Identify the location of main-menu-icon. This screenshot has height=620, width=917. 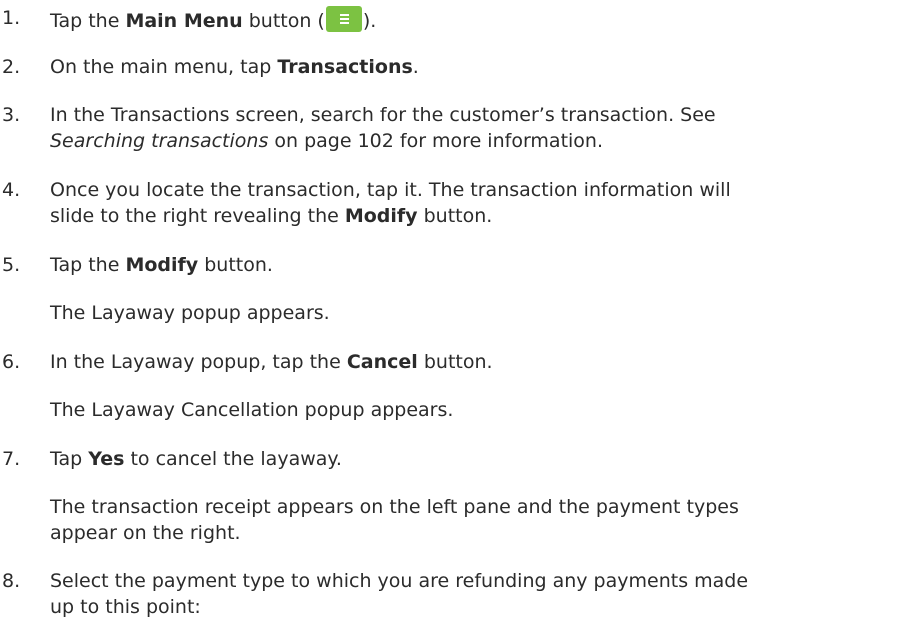
(343, 19).